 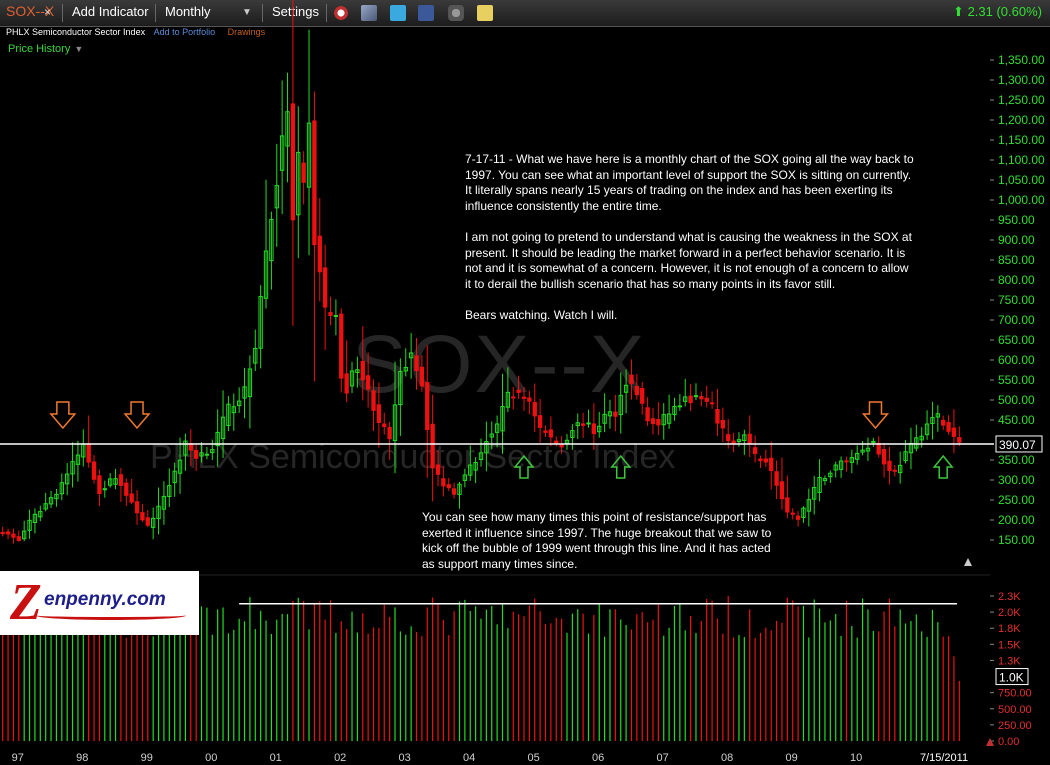 What do you see at coordinates (490, 758) in the screenshot?
I see `time-axis: 97 98 99 00 01 02 03 04 05 06 07 08 09 10 7/15/2011` at bounding box center [490, 758].